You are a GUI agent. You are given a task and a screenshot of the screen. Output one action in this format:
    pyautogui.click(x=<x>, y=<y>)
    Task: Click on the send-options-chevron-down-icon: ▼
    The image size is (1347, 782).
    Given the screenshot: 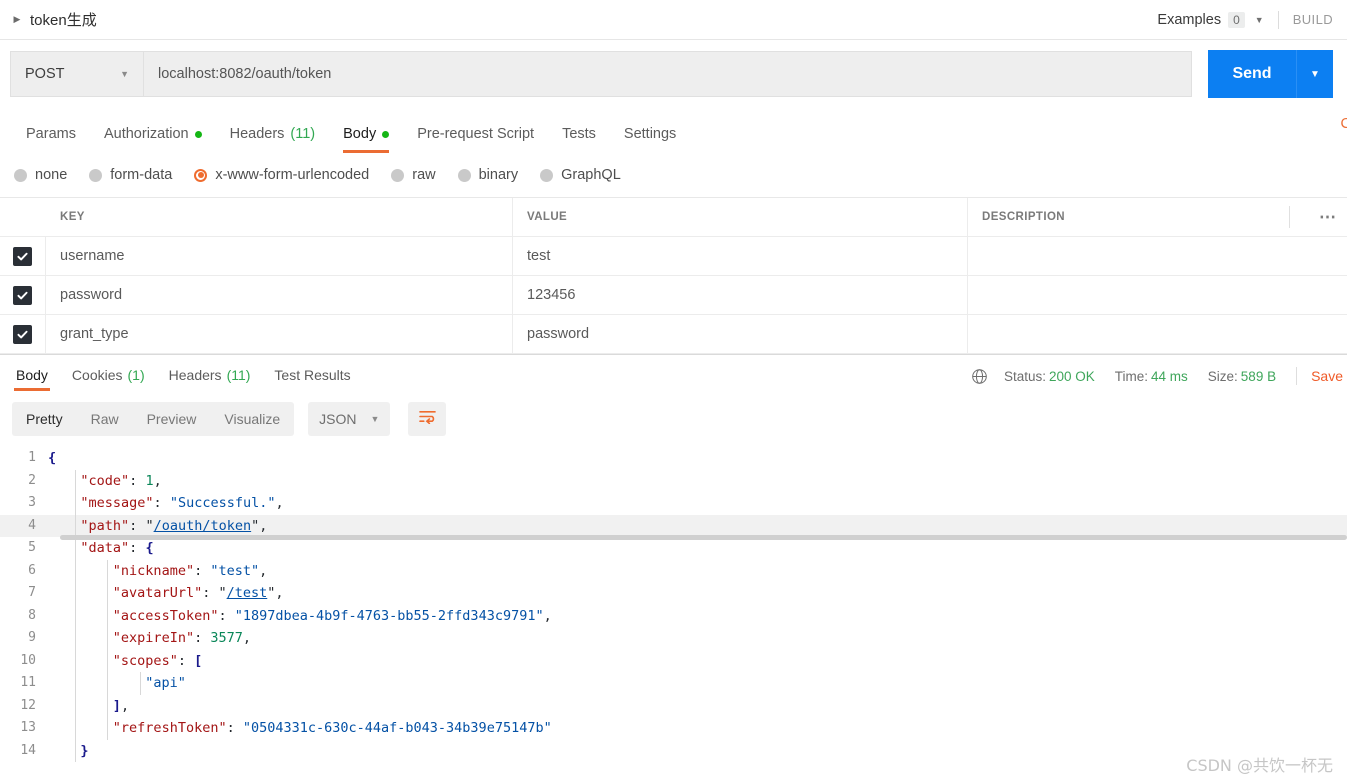 What is the action you would take?
    pyautogui.click(x=1314, y=74)
    